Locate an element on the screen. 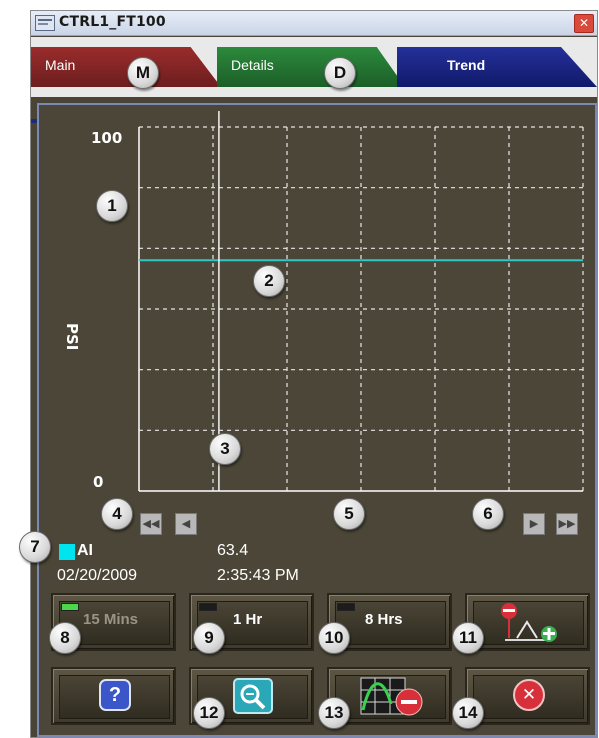 The image size is (599, 738). close-icon: ✕ is located at coordinates (529, 695).